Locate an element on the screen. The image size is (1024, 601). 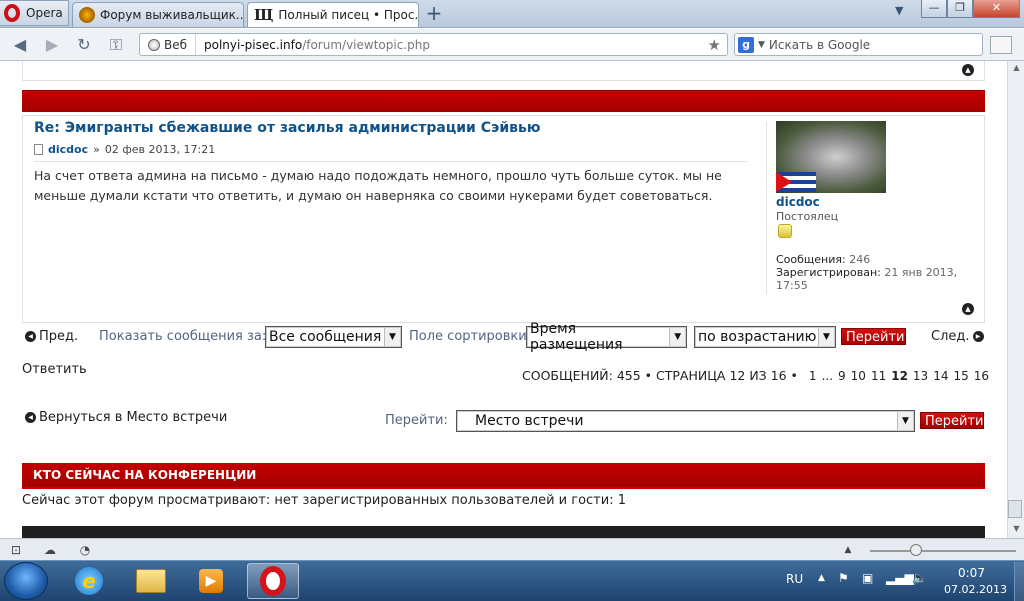
profile-registered: Зарегистрирован: 21 янв 2013, 17:55 is located at coordinates (876, 279).